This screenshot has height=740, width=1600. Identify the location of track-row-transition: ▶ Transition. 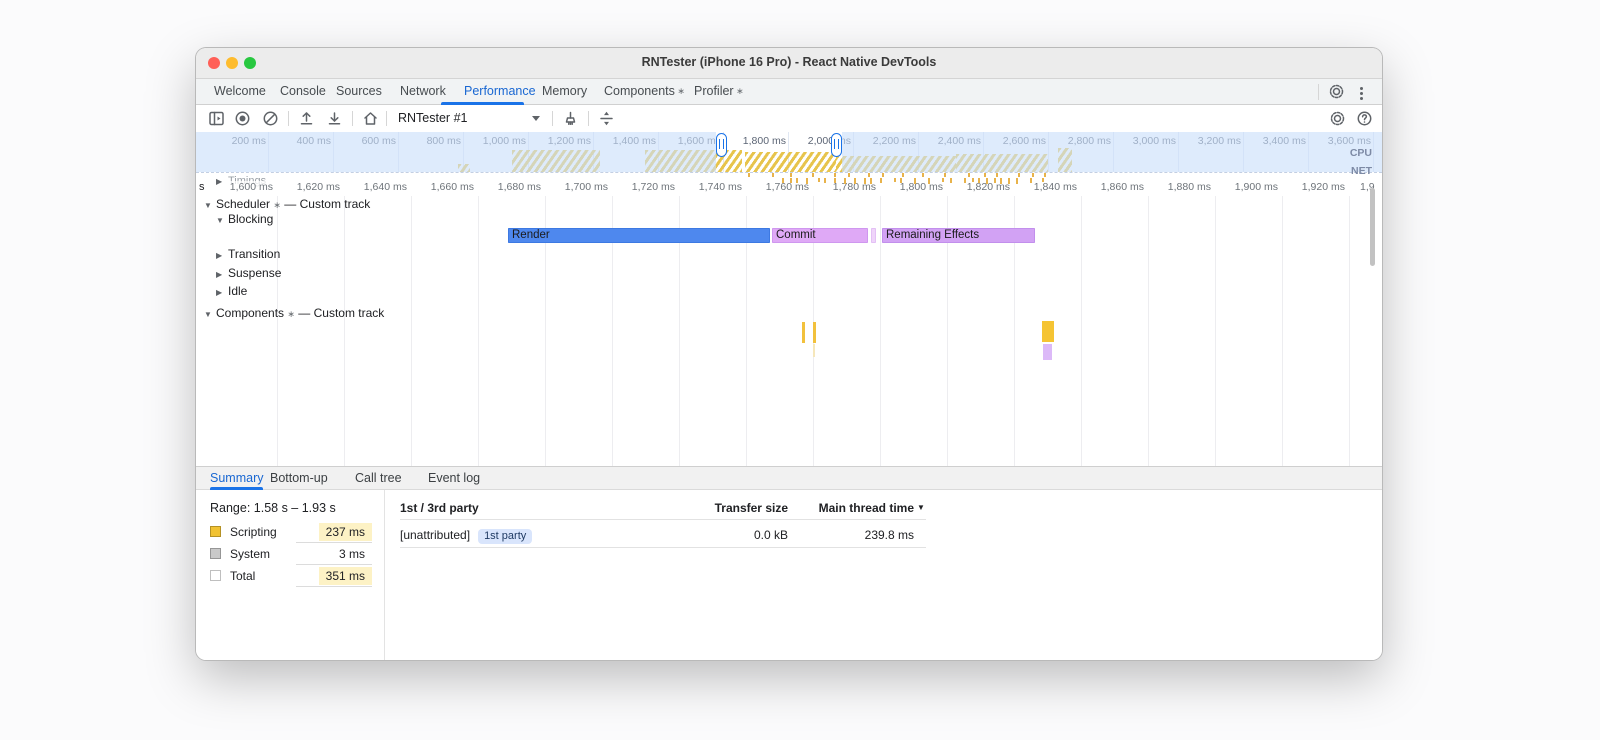
(248, 254).